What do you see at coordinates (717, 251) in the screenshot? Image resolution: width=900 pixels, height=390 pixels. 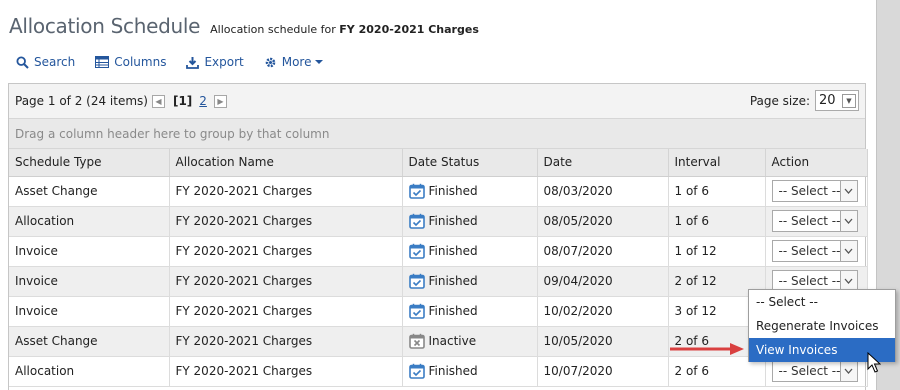 I see `cell-interval: 1 of 12` at bounding box center [717, 251].